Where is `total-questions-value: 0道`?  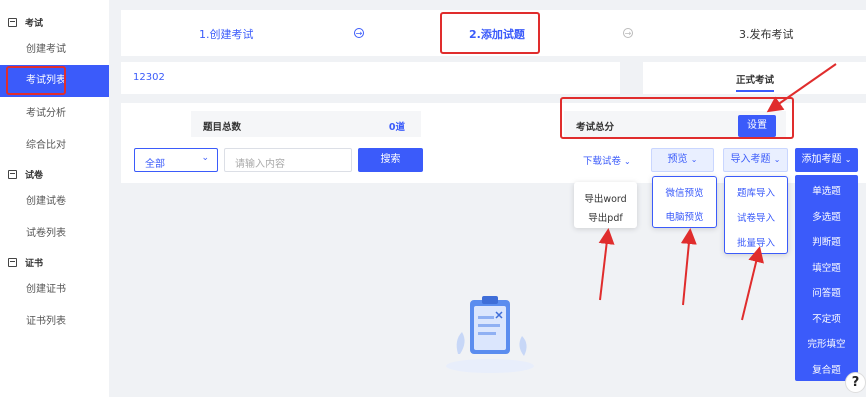
total-questions-value: 0道 is located at coordinates (396, 127).